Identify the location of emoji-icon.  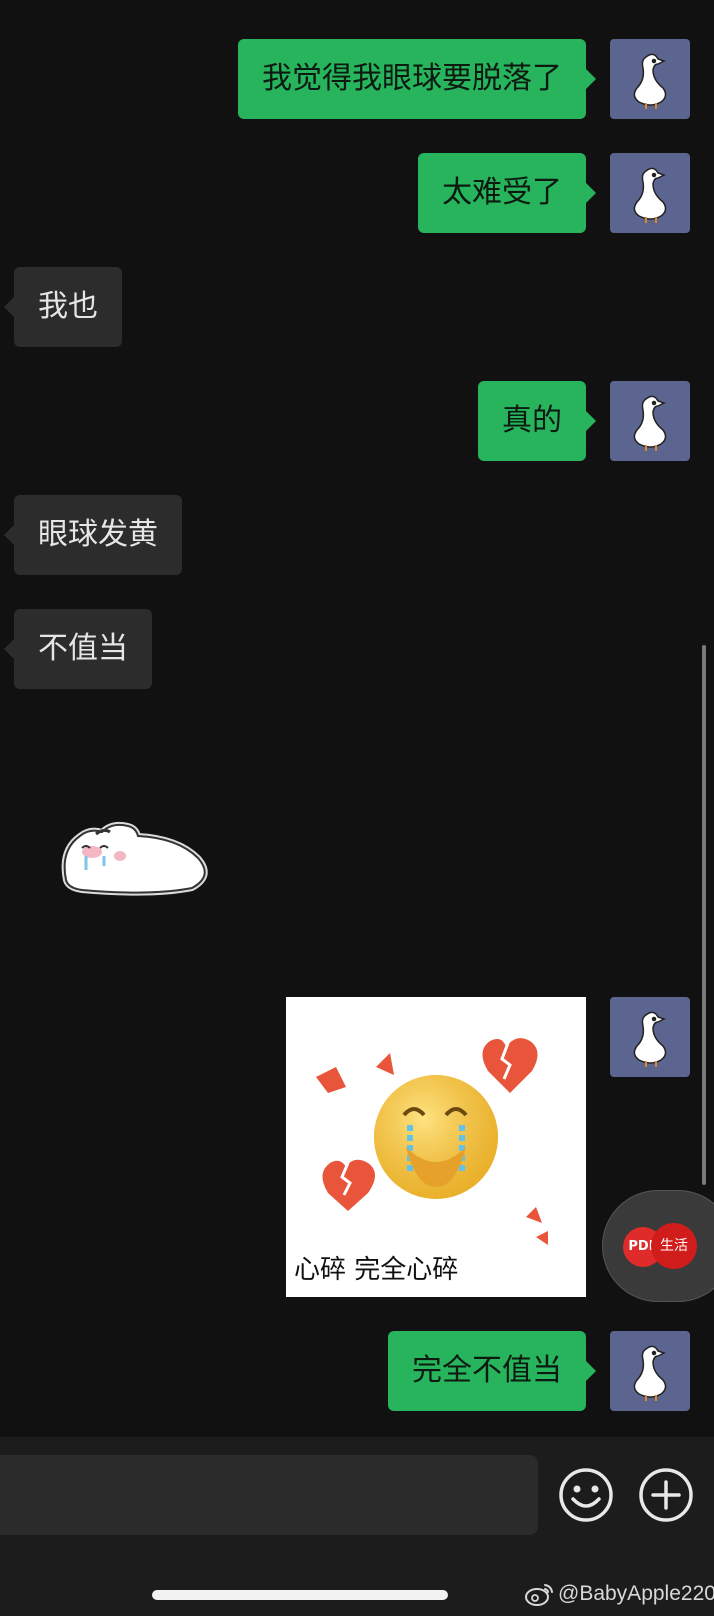
(586, 1495).